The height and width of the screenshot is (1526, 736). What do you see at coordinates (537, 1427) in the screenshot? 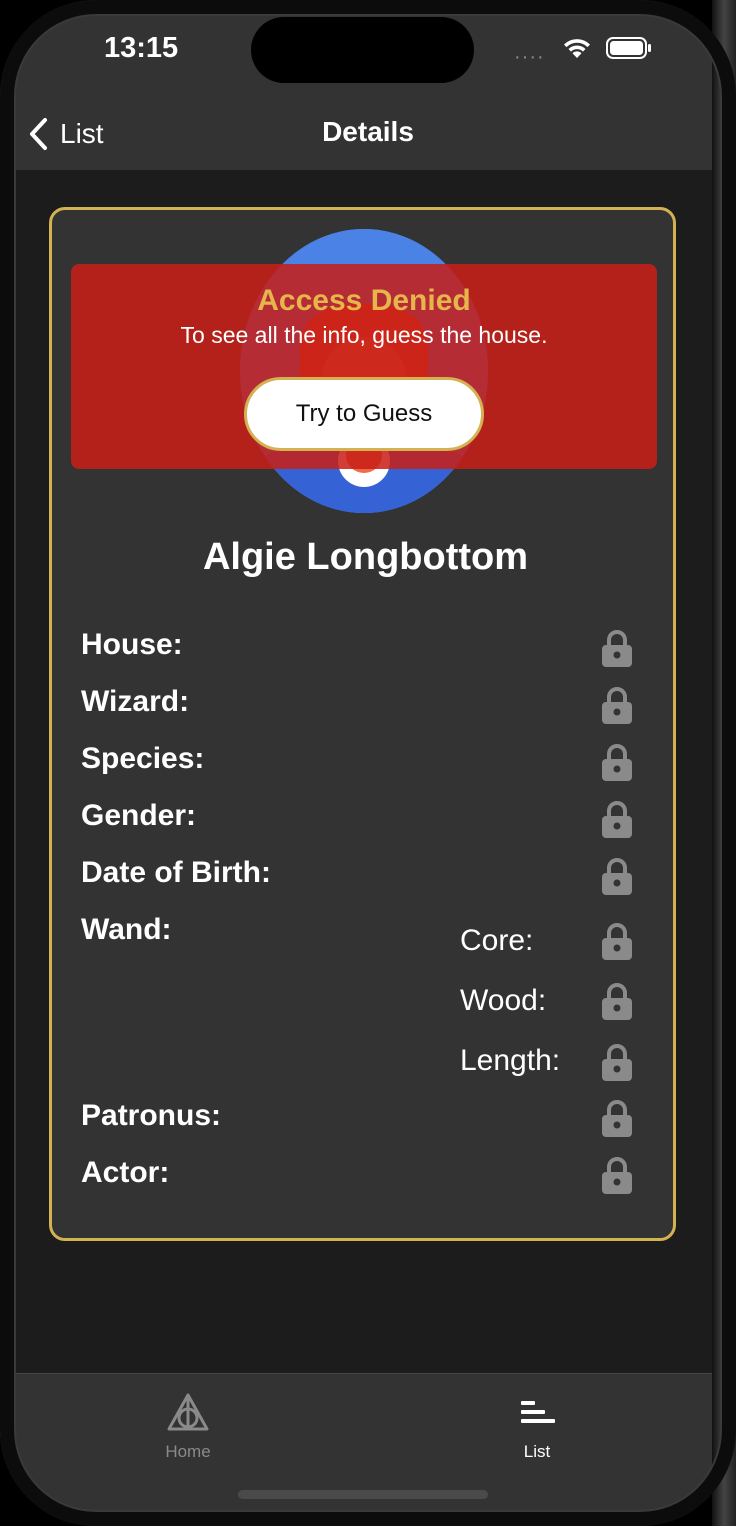
I see `tab-list: List` at bounding box center [537, 1427].